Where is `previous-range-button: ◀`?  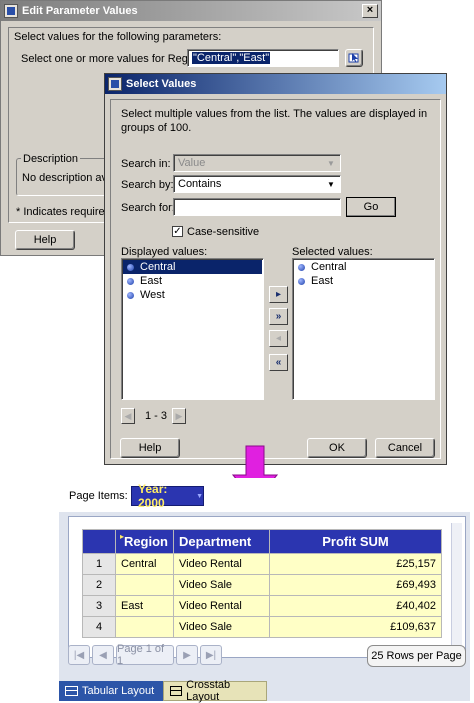
previous-range-button: ◀ is located at coordinates (128, 416).